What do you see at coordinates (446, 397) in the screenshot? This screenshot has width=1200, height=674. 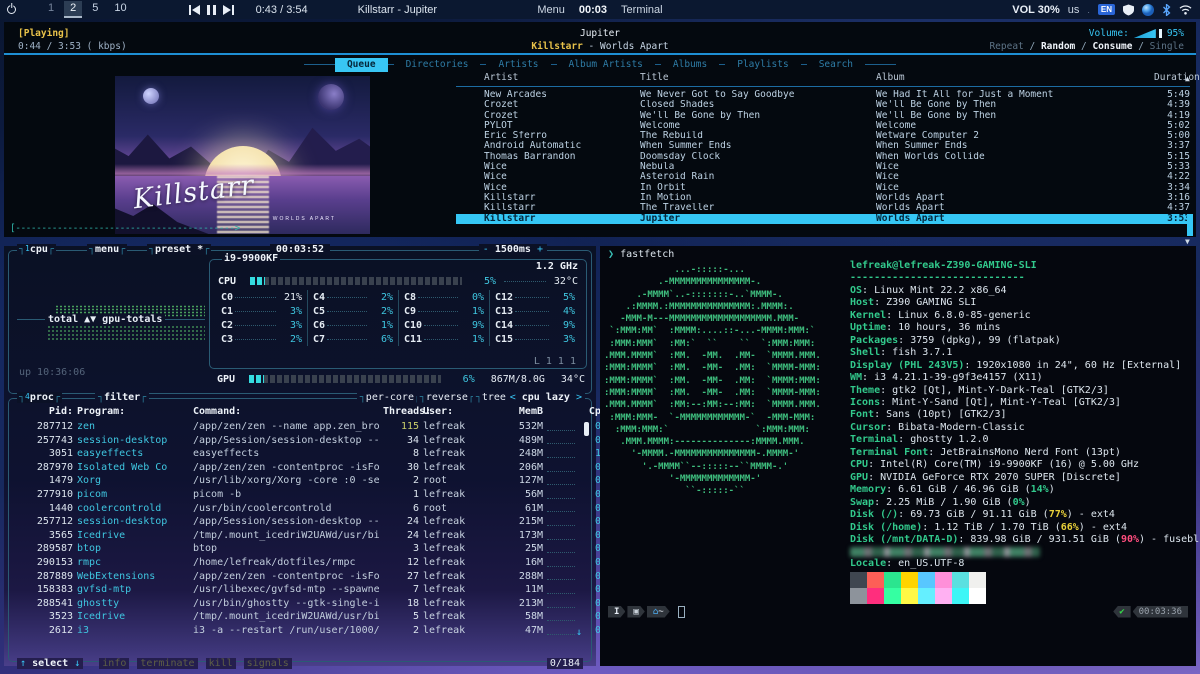 I see `reverse-button: ┐reverse┌` at bounding box center [446, 397].